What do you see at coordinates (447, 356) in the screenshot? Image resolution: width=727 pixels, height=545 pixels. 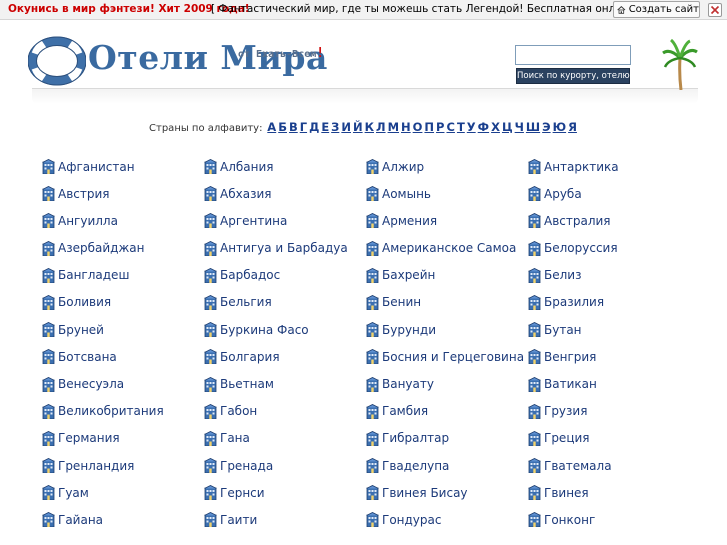 I see `country-link: Босния и Герцеговина` at bounding box center [447, 356].